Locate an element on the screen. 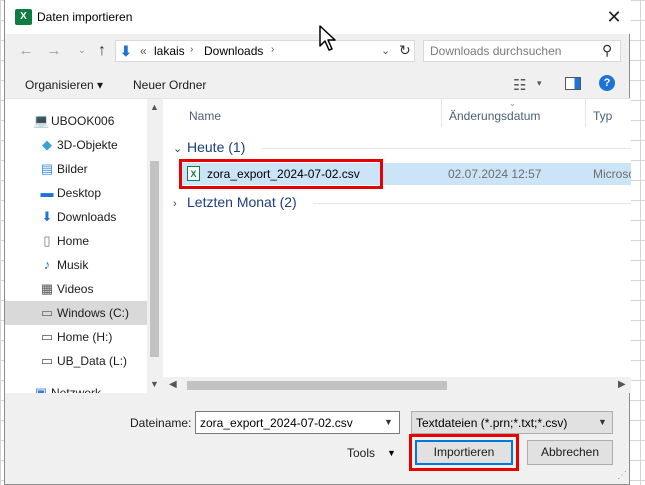  sidebar-item-desktop: ▬ Desktop is located at coordinates (76, 193).